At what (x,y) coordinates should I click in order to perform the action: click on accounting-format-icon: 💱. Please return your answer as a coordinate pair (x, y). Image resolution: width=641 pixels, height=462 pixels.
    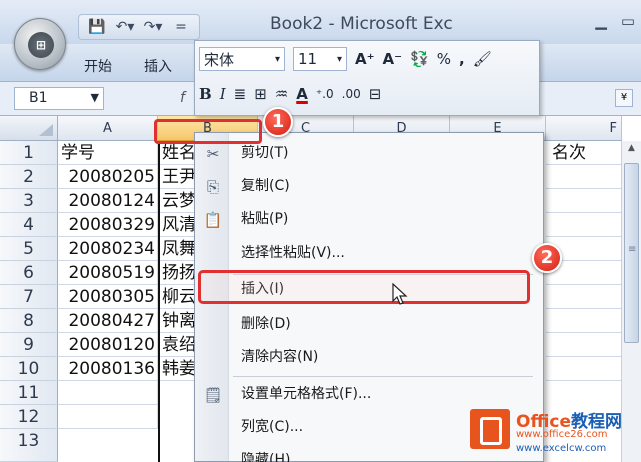
    Looking at the image, I should click on (419, 59).